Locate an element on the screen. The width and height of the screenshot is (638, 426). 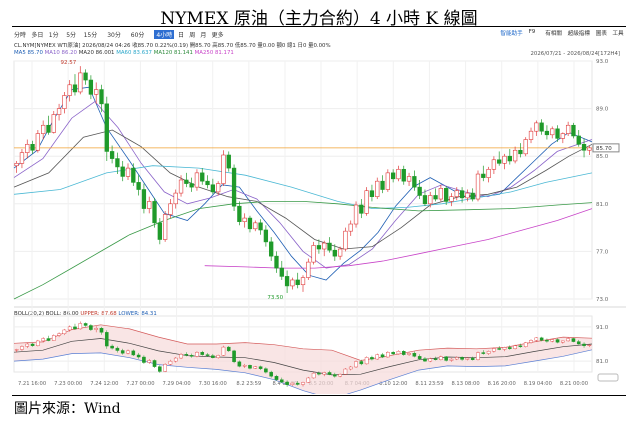
bottom-rule is located at coordinates (319, 395).